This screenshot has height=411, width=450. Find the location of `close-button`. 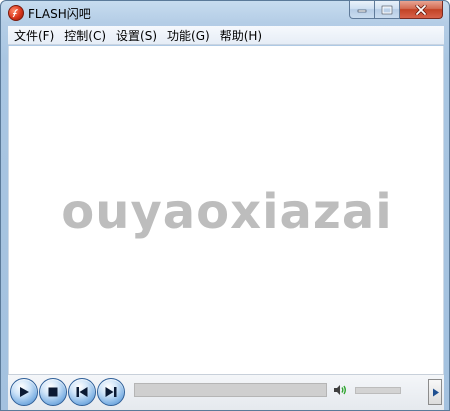

close-button is located at coordinates (421, 10).